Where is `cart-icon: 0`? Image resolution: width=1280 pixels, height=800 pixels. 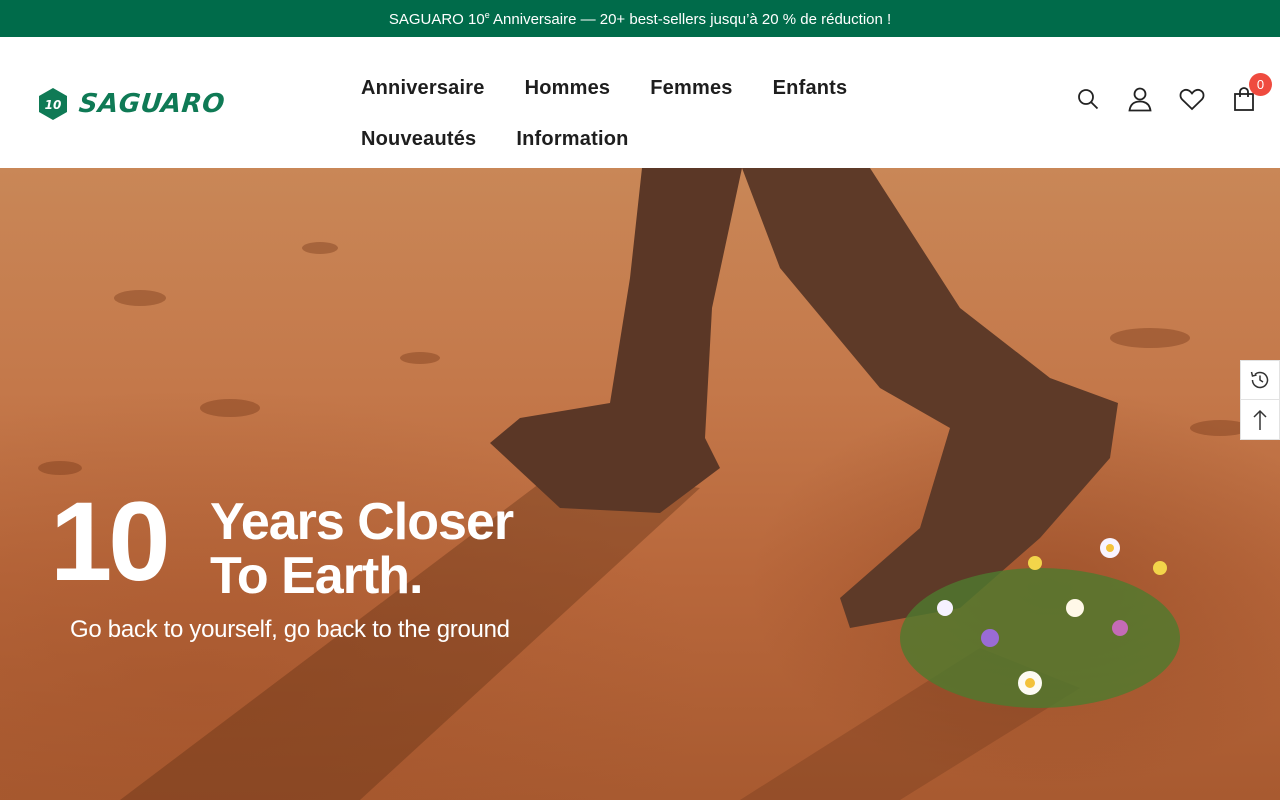 cart-icon: 0 is located at coordinates (1250, 94).